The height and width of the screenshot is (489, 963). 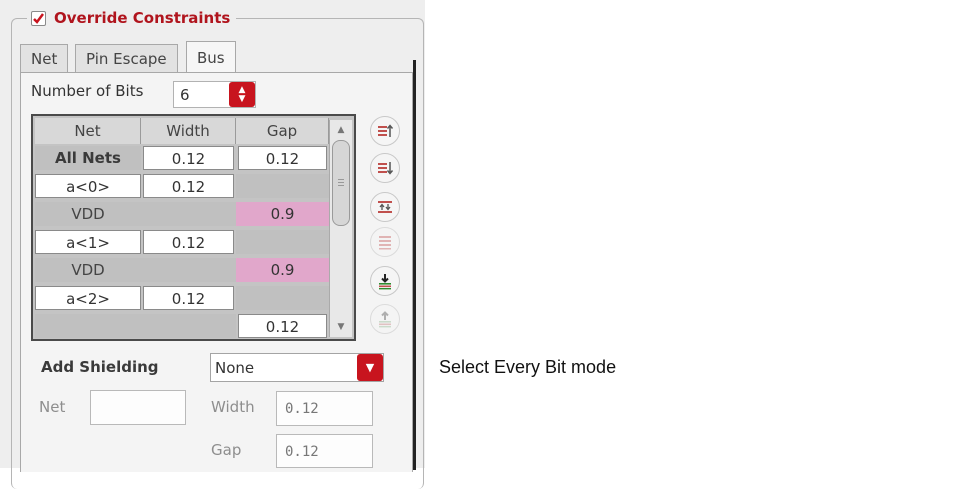 I want to click on shield-width-field: 0.12, so click(x=324, y=408).